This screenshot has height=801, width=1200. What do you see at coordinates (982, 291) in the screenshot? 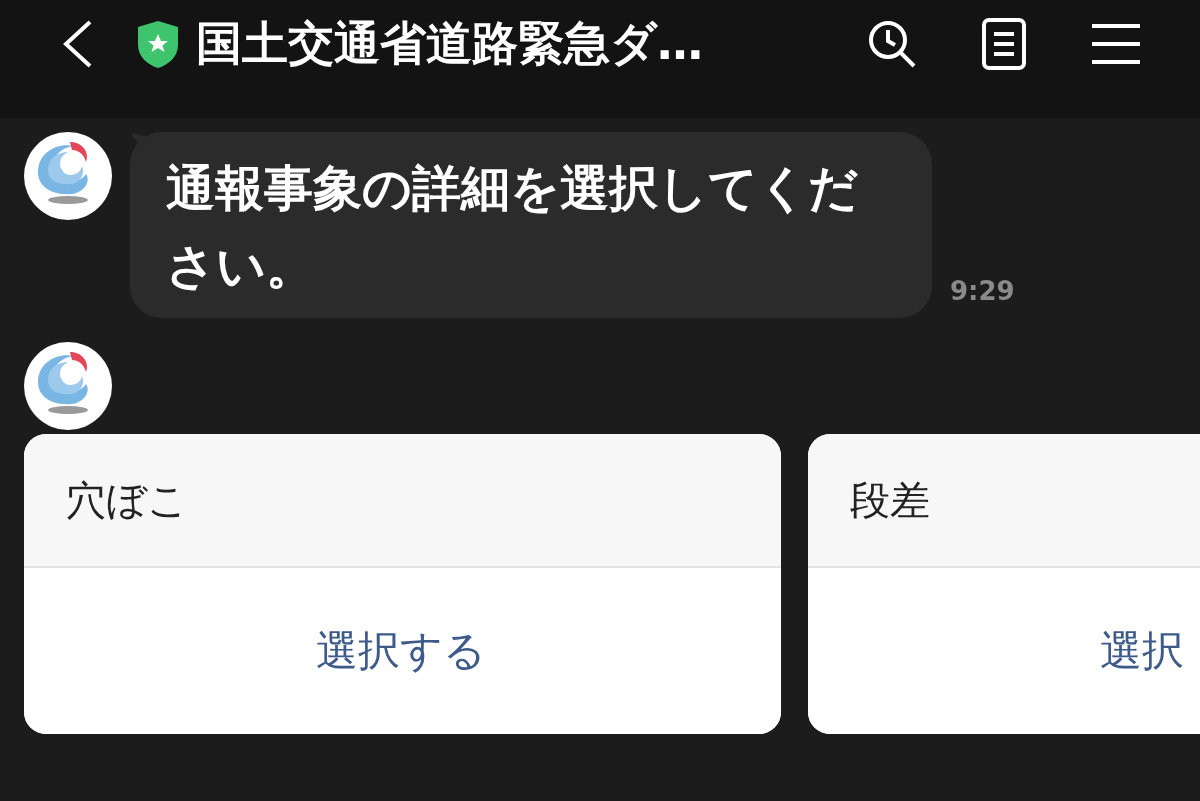
I see `message-time: 9:29` at bounding box center [982, 291].